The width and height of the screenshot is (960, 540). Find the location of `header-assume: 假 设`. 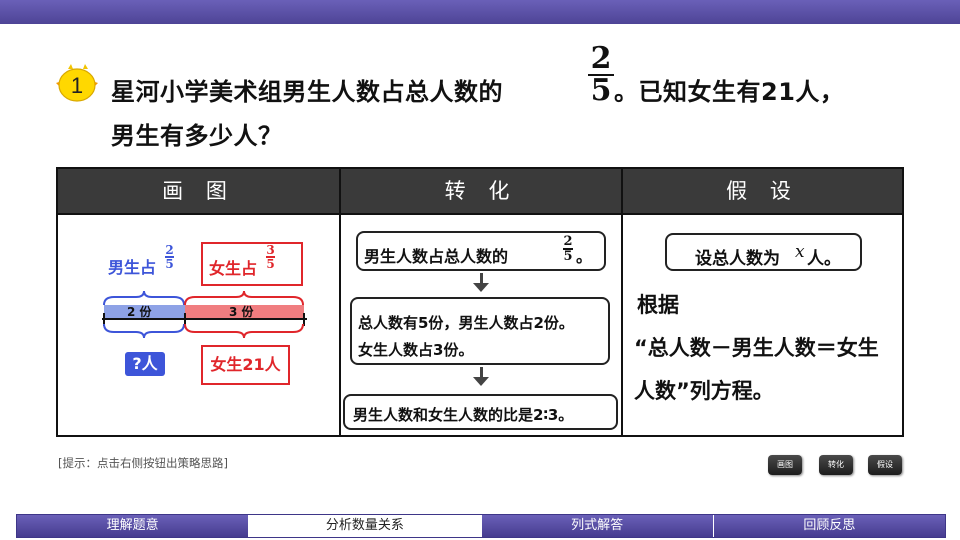

header-assume: 假 设 is located at coordinates (762, 191).